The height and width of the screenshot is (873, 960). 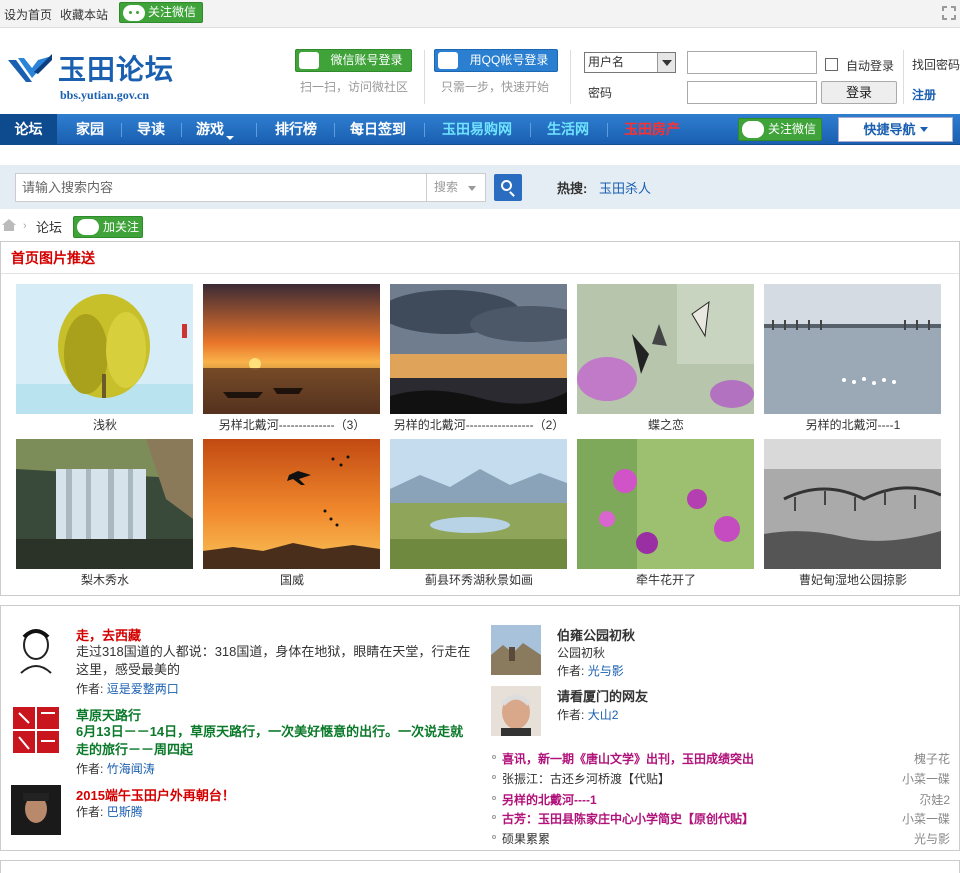 What do you see at coordinates (652, 129) in the screenshot?
I see `nav-item-realestate: 玉田房产` at bounding box center [652, 129].